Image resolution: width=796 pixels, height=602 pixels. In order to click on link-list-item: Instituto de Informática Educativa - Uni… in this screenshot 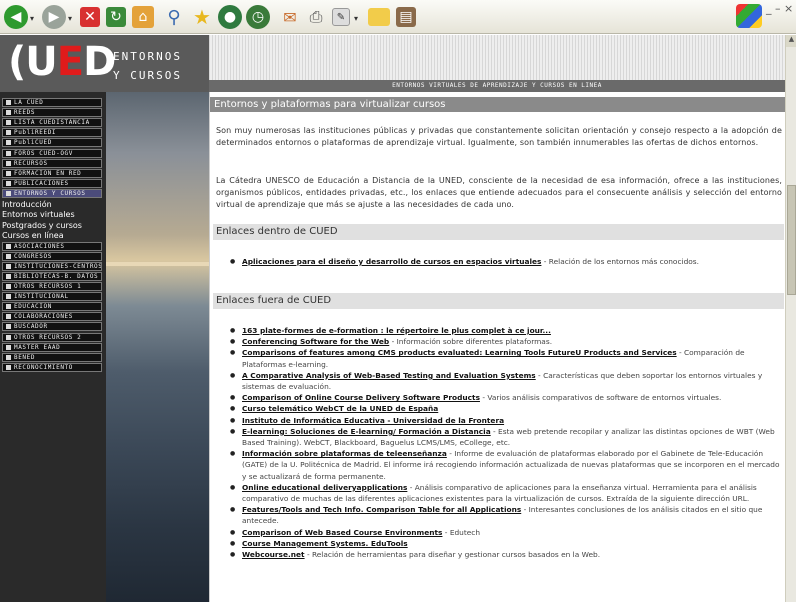, I will do `click(507, 420)`.